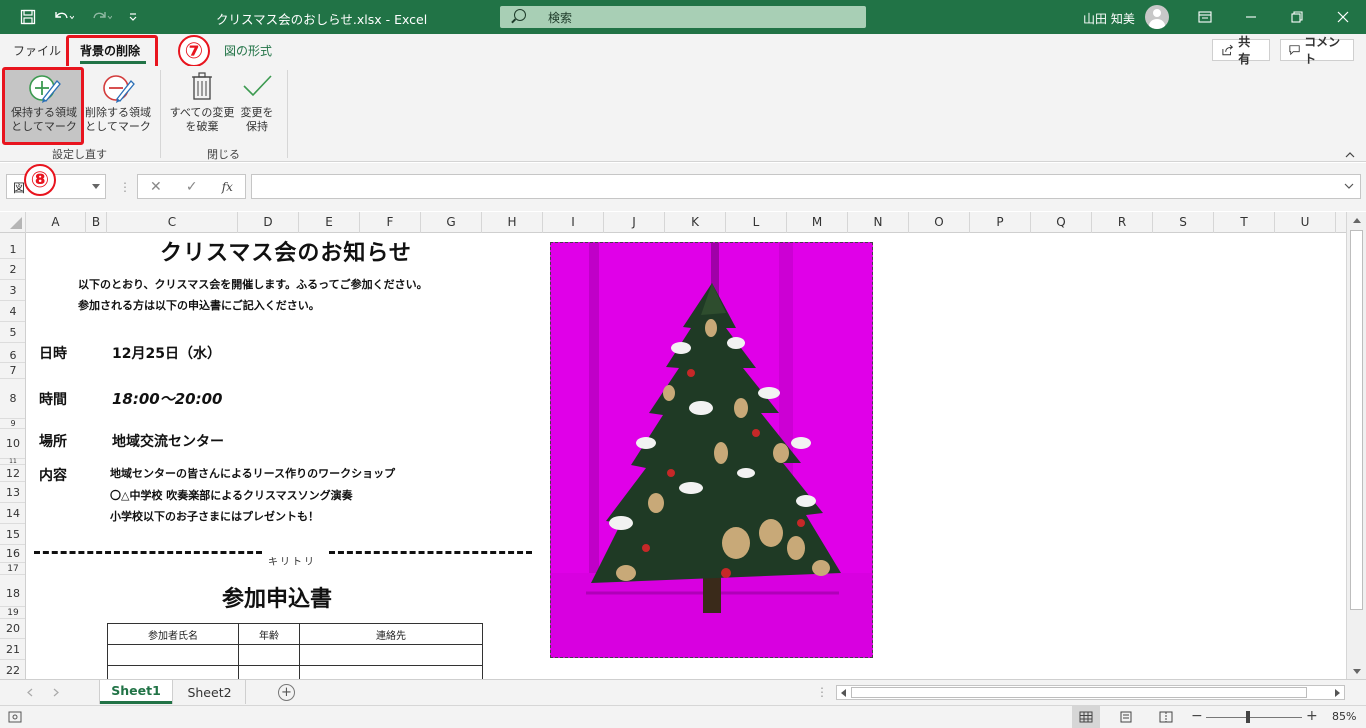 The width and height of the screenshot is (1366, 728). I want to click on zoom-slider-handle, so click(1248, 717).